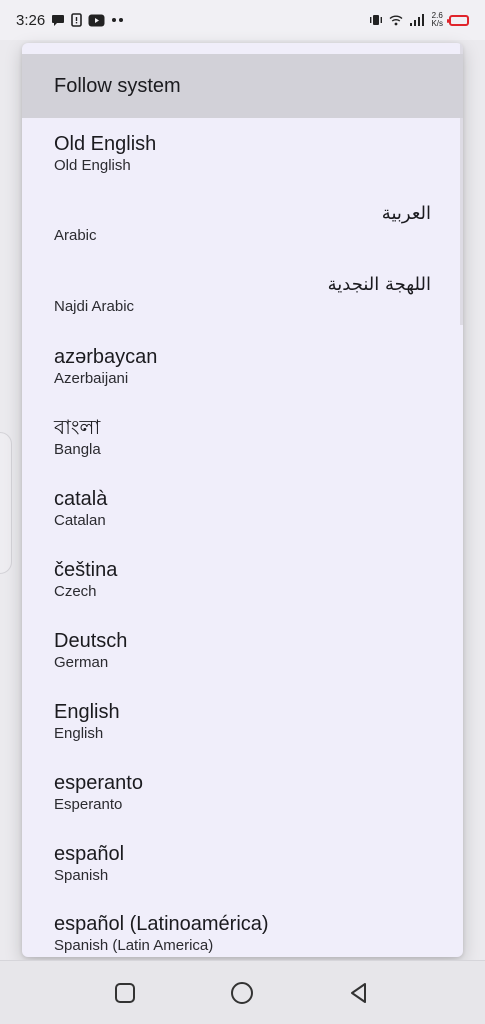 Image resolution: width=485 pixels, height=1024 pixels. Describe the element at coordinates (96, 20) in the screenshot. I see `youtube-icon` at that location.